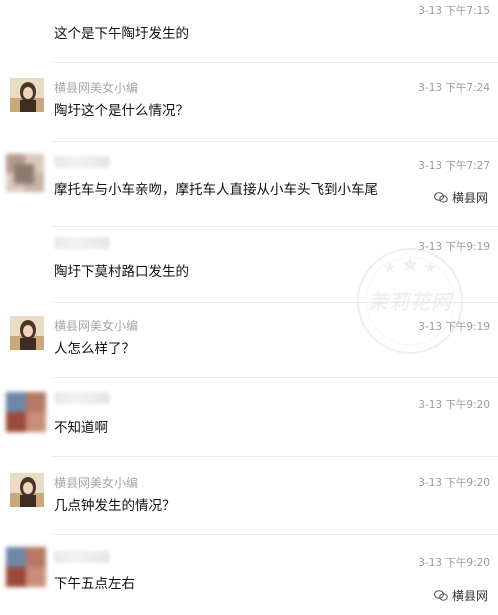  What do you see at coordinates (249, 575) in the screenshot?
I see `message-item: 3-13 下午9:20 下午五点左右 横县网` at bounding box center [249, 575].